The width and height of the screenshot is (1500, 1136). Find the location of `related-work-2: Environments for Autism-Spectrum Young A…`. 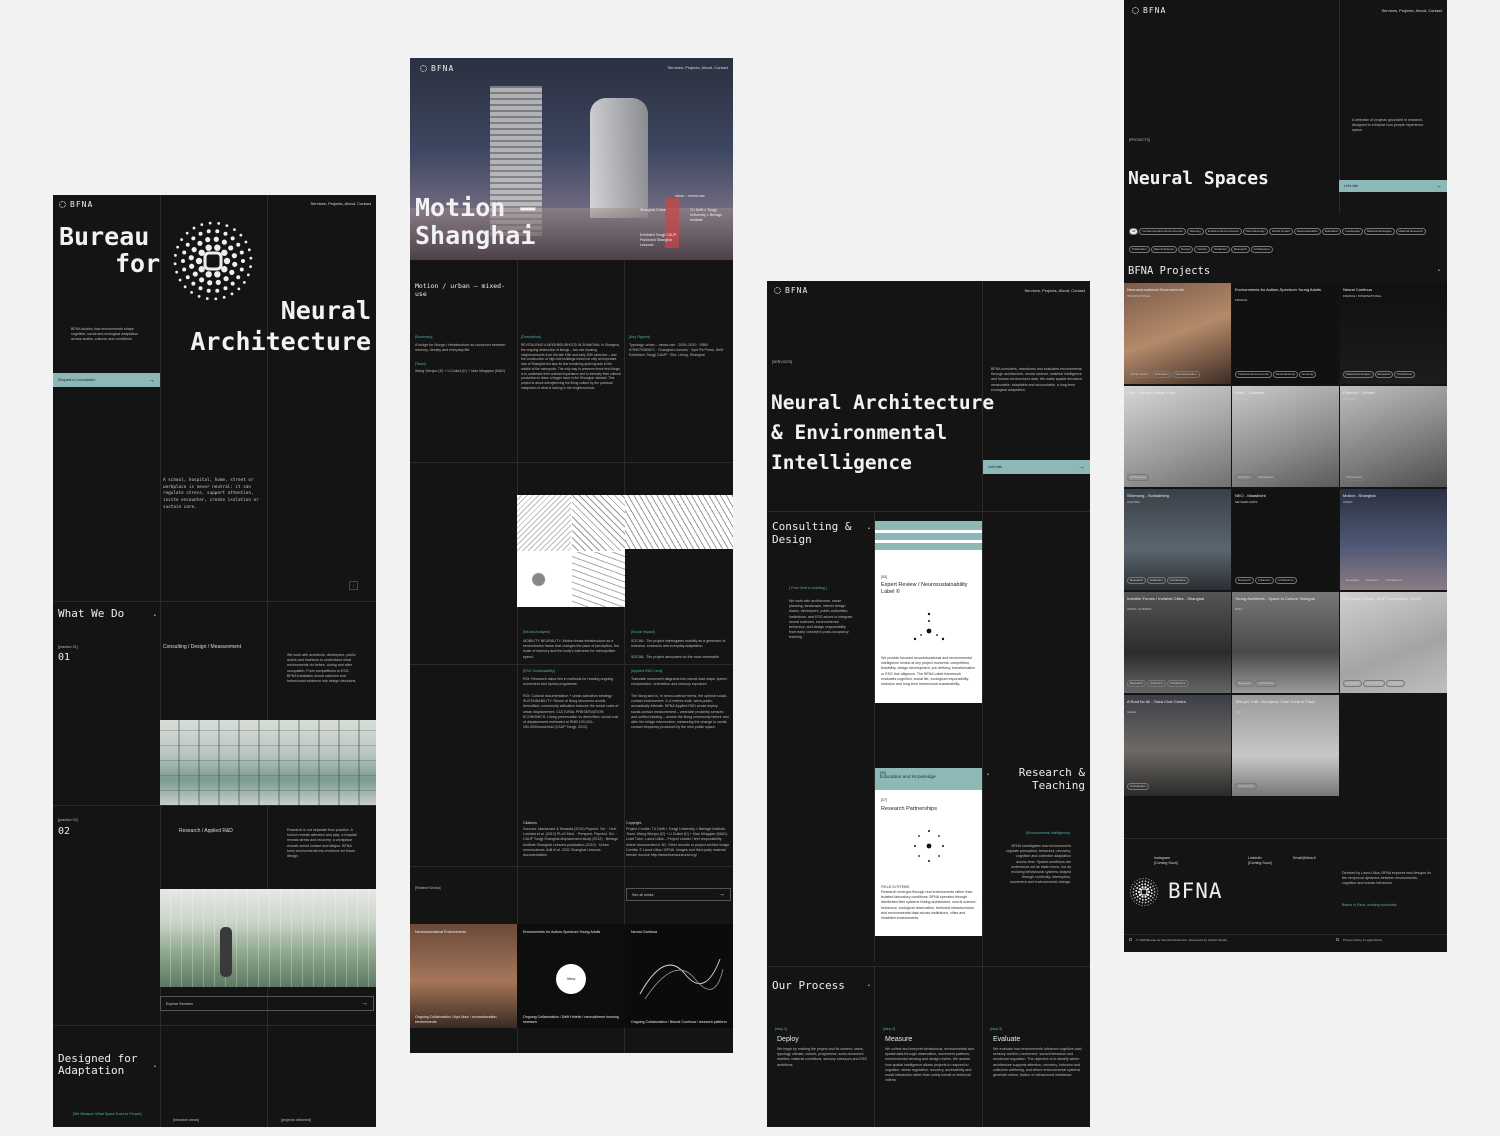

related-work-2: Environments for Autism-Spectrum Young A… is located at coordinates (571, 976).